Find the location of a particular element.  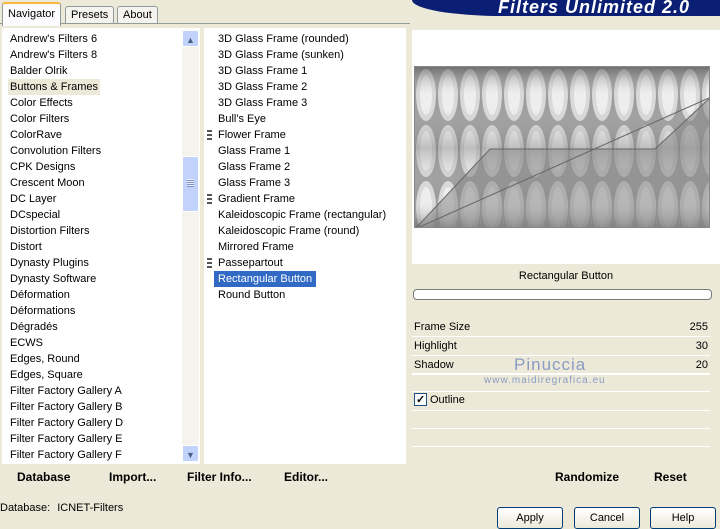

database-link: Database is located at coordinates (43, 477).